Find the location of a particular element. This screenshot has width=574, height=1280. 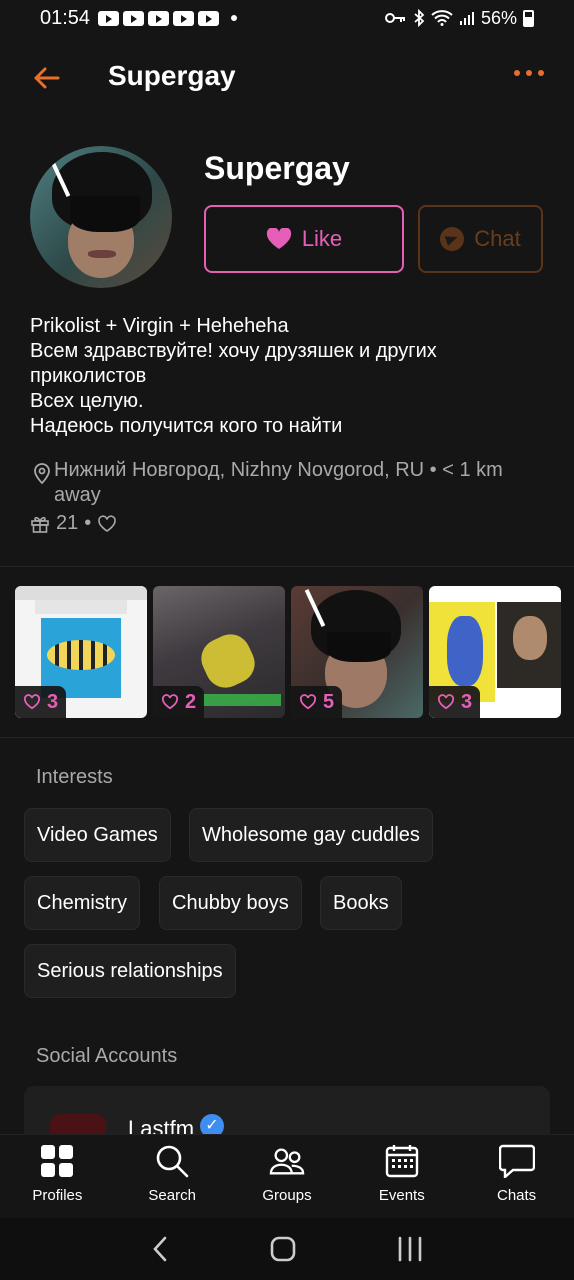

photo-likes-badge: 5 is located at coordinates (317, 702).